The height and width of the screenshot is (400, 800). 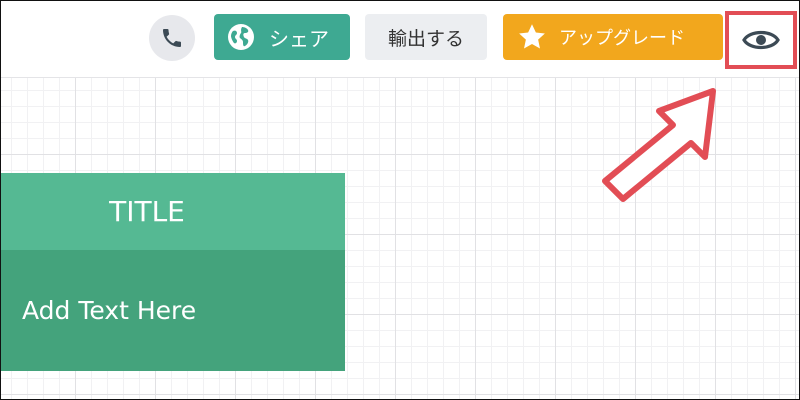 I want to click on share-button: シェア, so click(x=282, y=37).